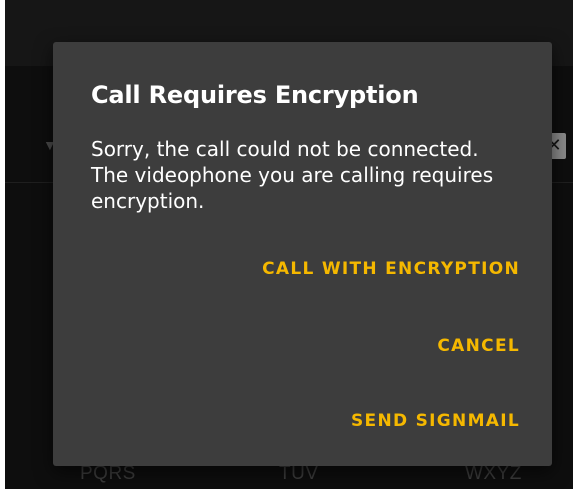 The image size is (573, 489). I want to click on key-9-letters: WXYZ, so click(493, 474).